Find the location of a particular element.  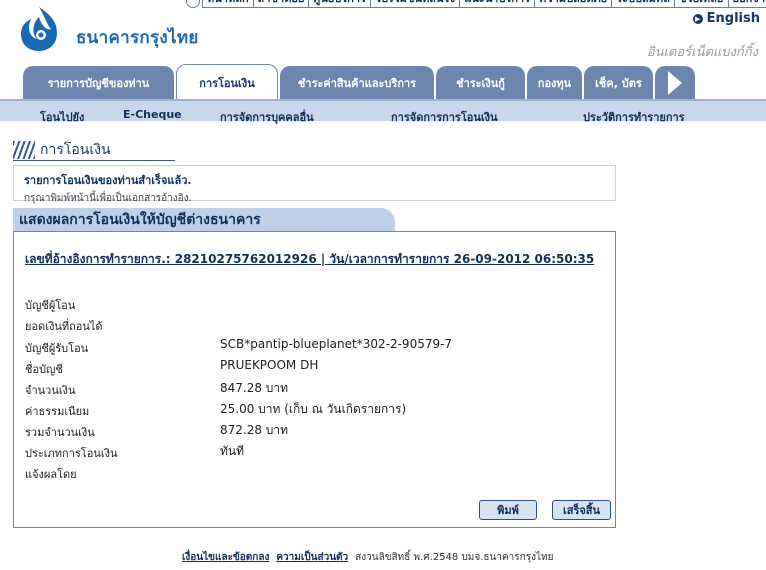

label-account-name: ชื่อบัญชี is located at coordinates (44, 369).